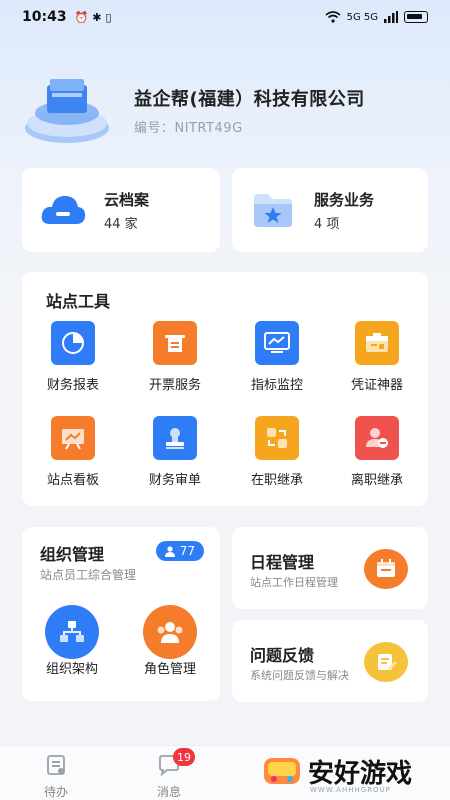 Image resolution: width=450 pixels, height=800 pixels. I want to click on pie-chart-icon, so click(73, 343).